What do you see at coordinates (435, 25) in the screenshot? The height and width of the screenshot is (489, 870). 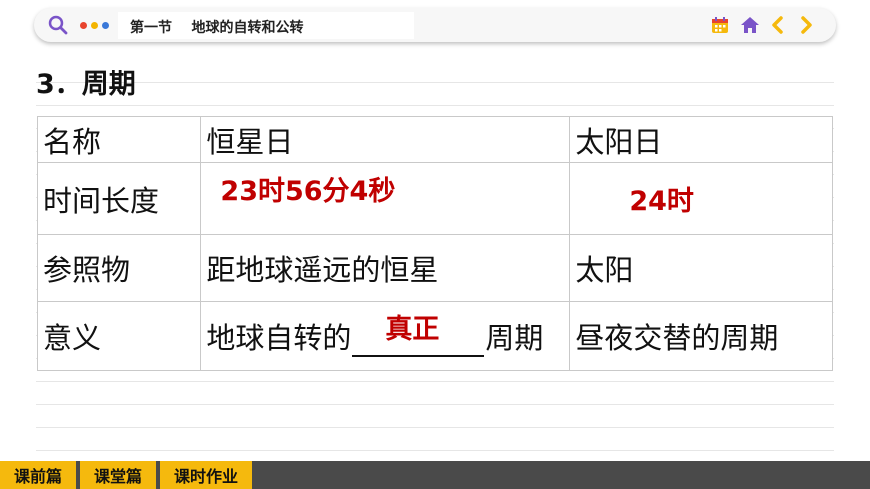 I see `top-toolbar: 第一节 地球的自转和公转` at bounding box center [435, 25].